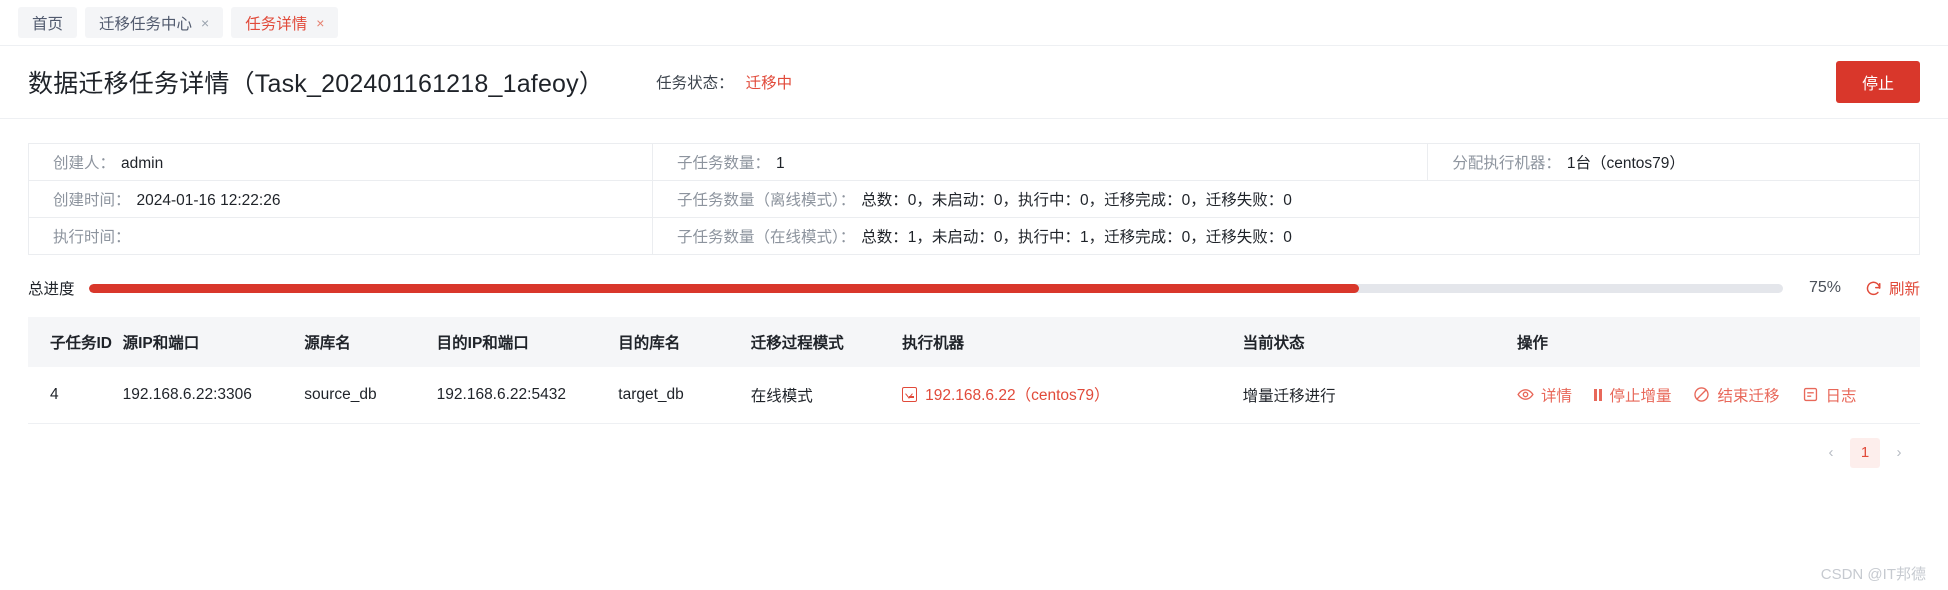 This screenshot has width=1948, height=590. What do you see at coordinates (910, 394) in the screenshot?
I see `terminal-icon` at bounding box center [910, 394].